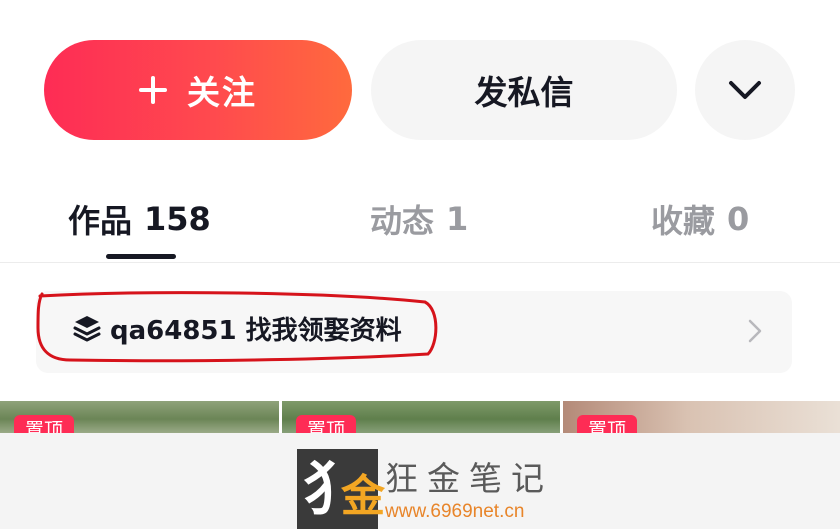  I want to click on watermark-title: 狂金笔记, so click(469, 478).